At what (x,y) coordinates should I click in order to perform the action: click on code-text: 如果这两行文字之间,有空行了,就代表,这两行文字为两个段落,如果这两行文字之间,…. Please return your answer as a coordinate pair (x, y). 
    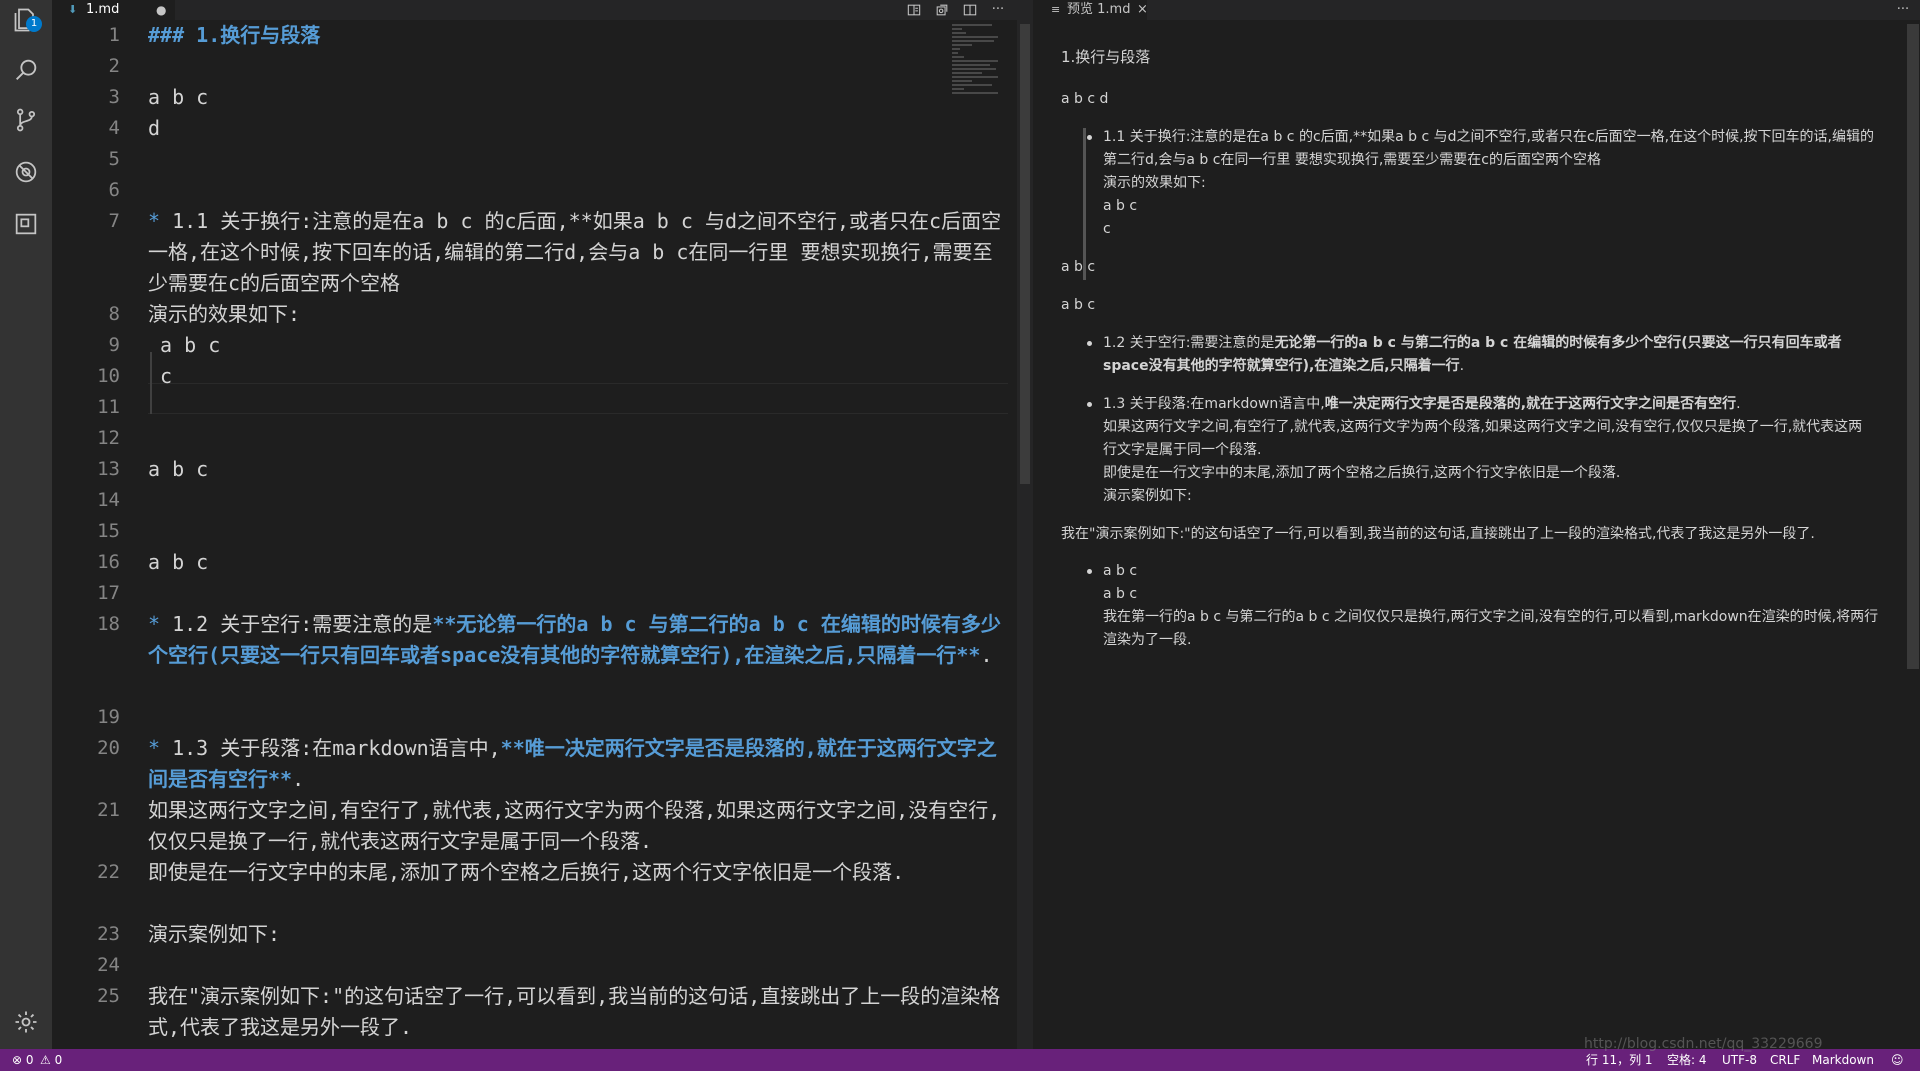
    Looking at the image, I should click on (578, 826).